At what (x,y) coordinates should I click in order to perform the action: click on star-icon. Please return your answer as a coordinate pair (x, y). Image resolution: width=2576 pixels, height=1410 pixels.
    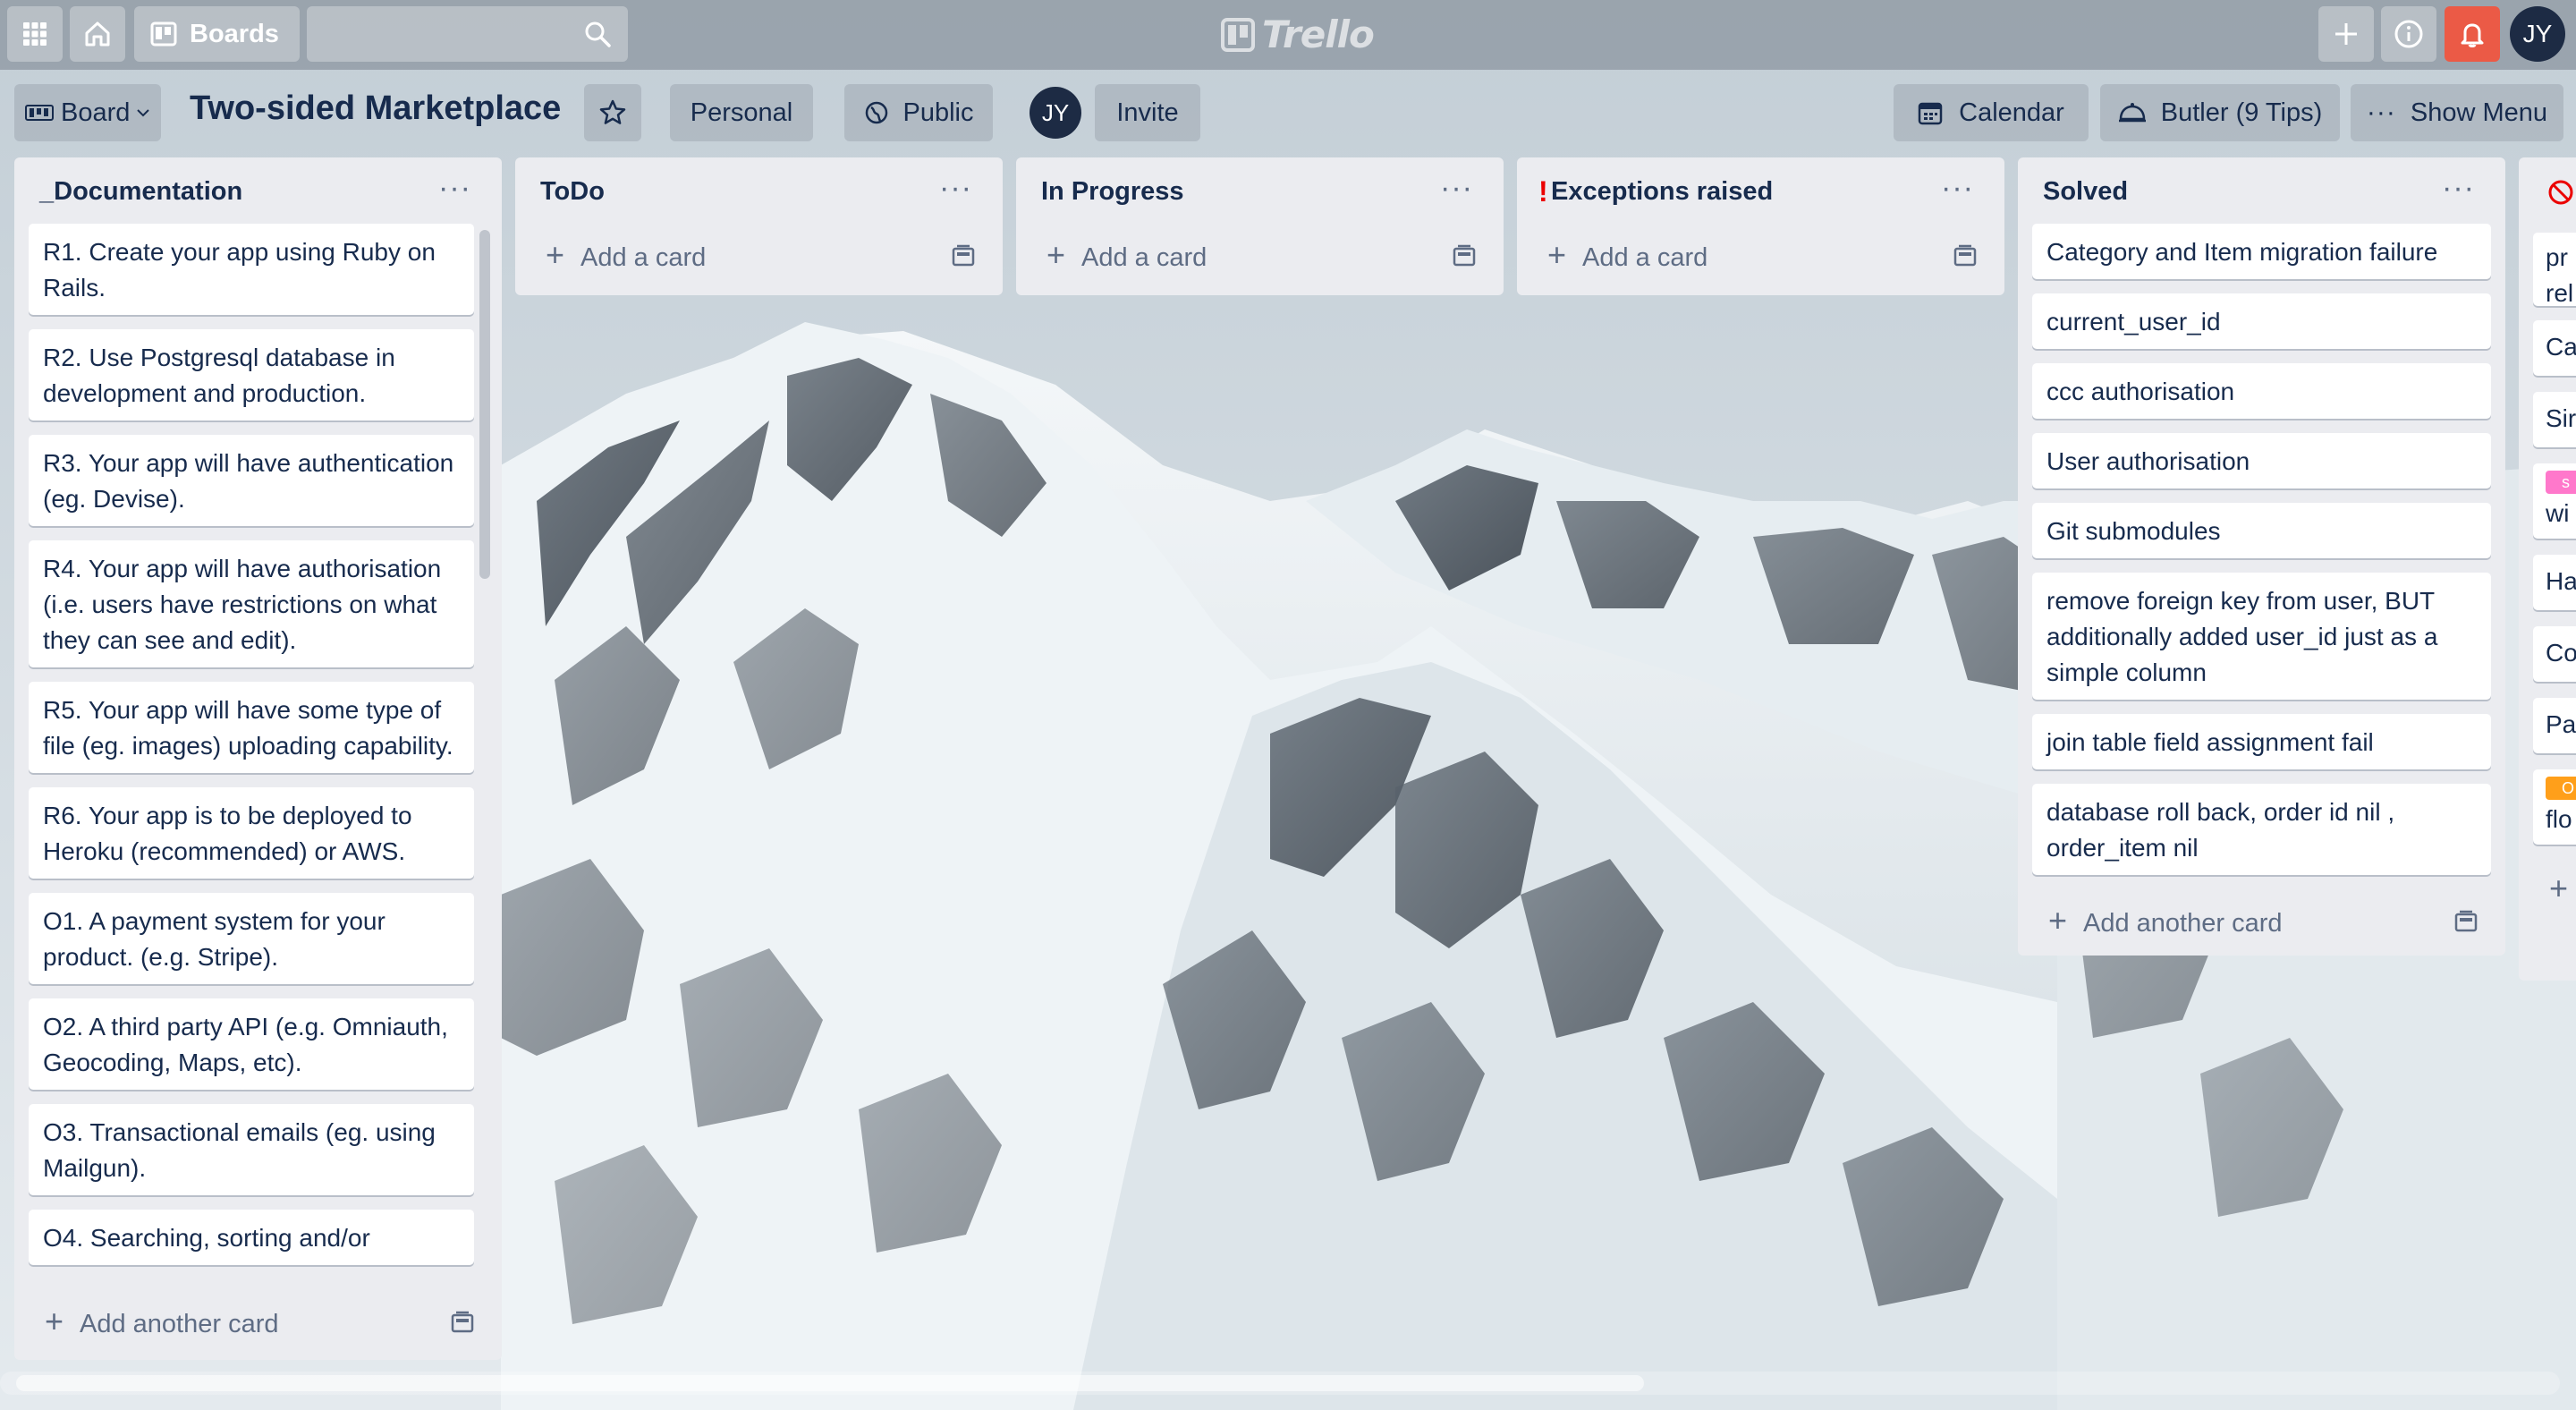
    Looking at the image, I should click on (612, 112).